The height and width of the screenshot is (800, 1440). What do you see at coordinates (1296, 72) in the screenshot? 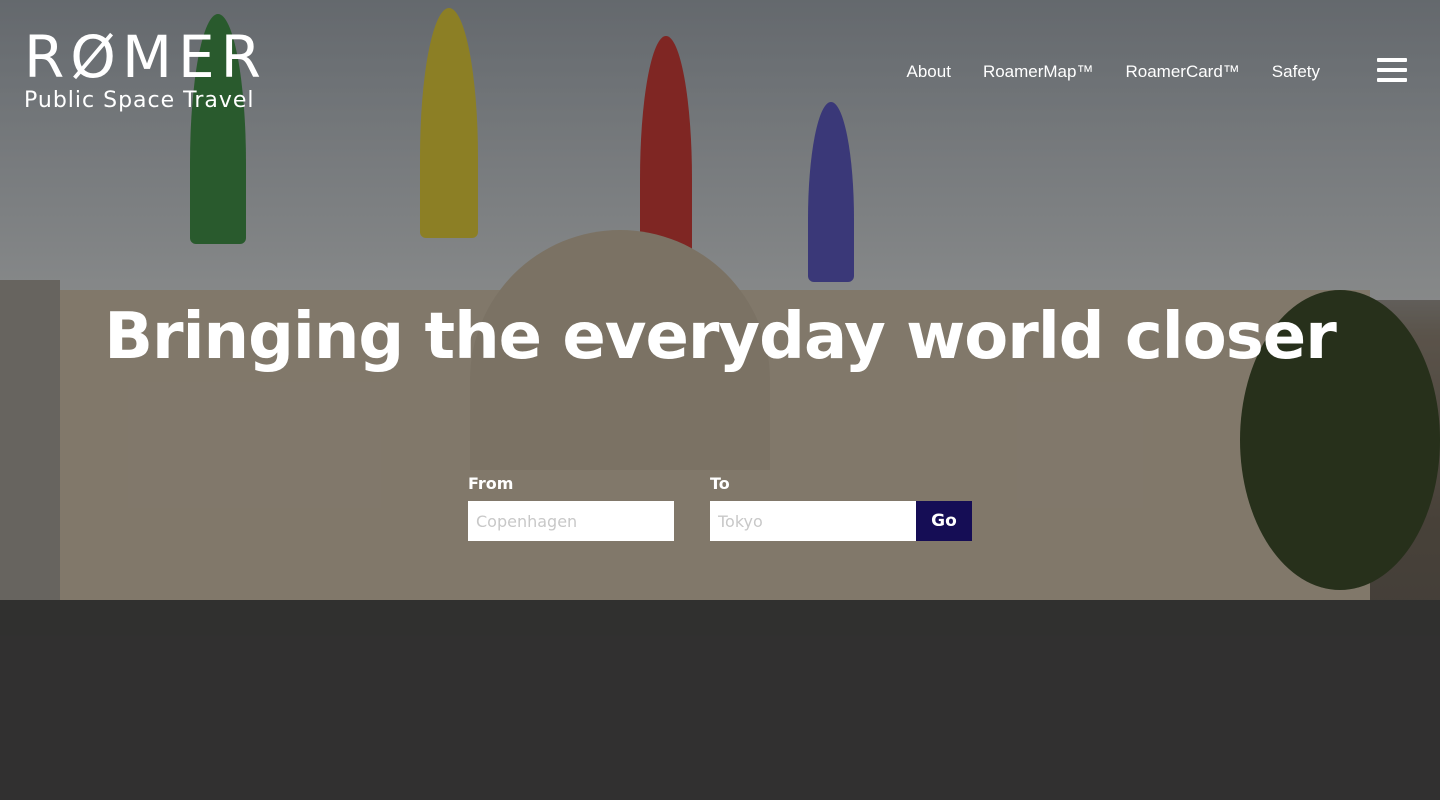
I see `nav-safety: Safety` at bounding box center [1296, 72].